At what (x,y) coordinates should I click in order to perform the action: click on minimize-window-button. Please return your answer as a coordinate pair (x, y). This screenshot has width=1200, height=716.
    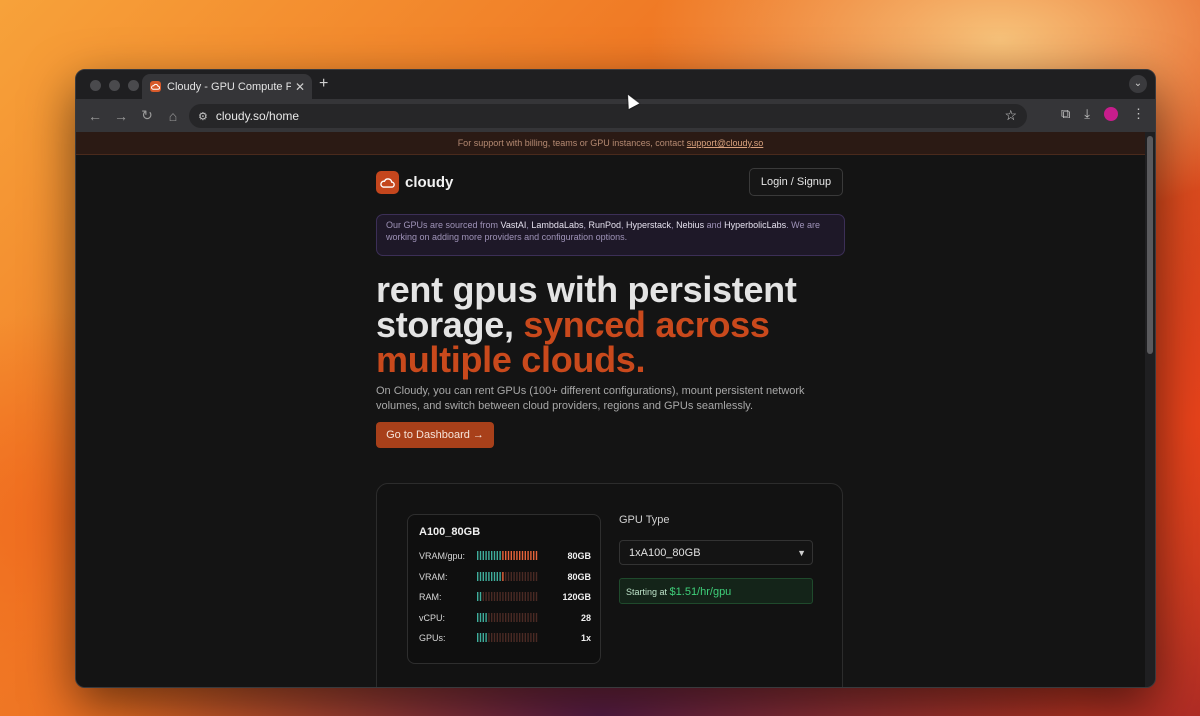
    Looking at the image, I should click on (114, 85).